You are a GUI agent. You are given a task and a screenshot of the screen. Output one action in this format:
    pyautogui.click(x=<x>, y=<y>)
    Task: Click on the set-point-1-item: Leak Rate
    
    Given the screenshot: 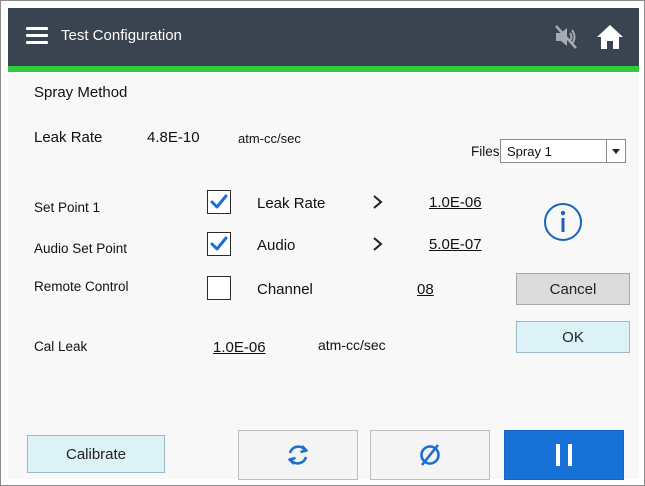 What is the action you would take?
    pyautogui.click(x=291, y=203)
    